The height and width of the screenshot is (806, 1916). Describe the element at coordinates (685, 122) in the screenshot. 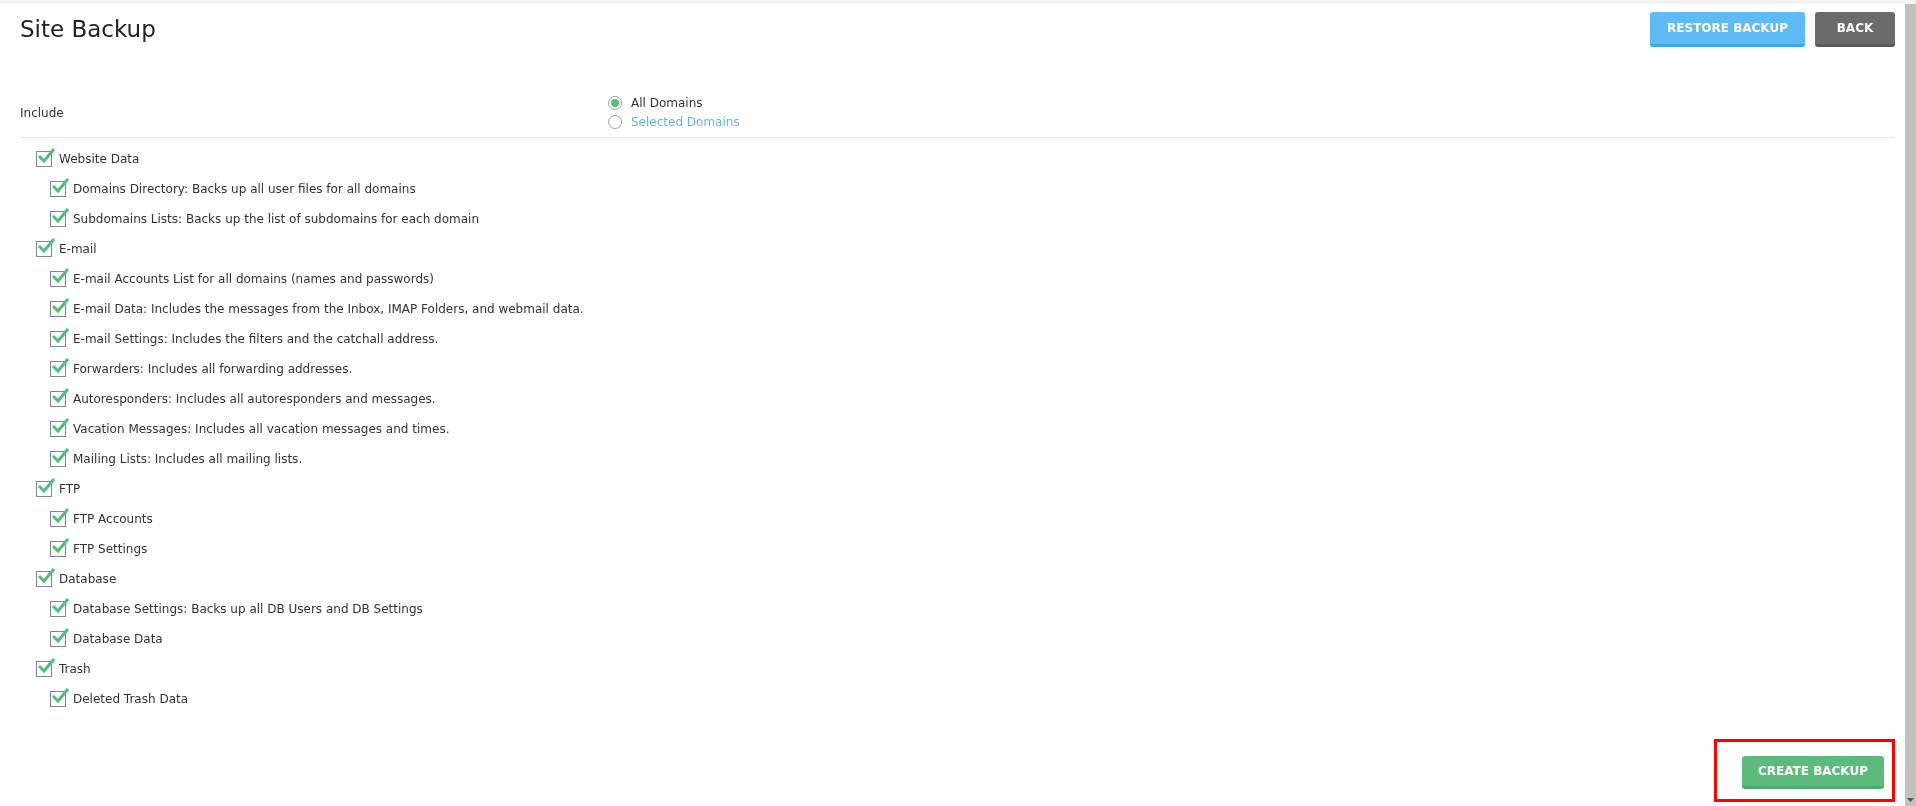

I see `radio-label: Selected Domains` at that location.